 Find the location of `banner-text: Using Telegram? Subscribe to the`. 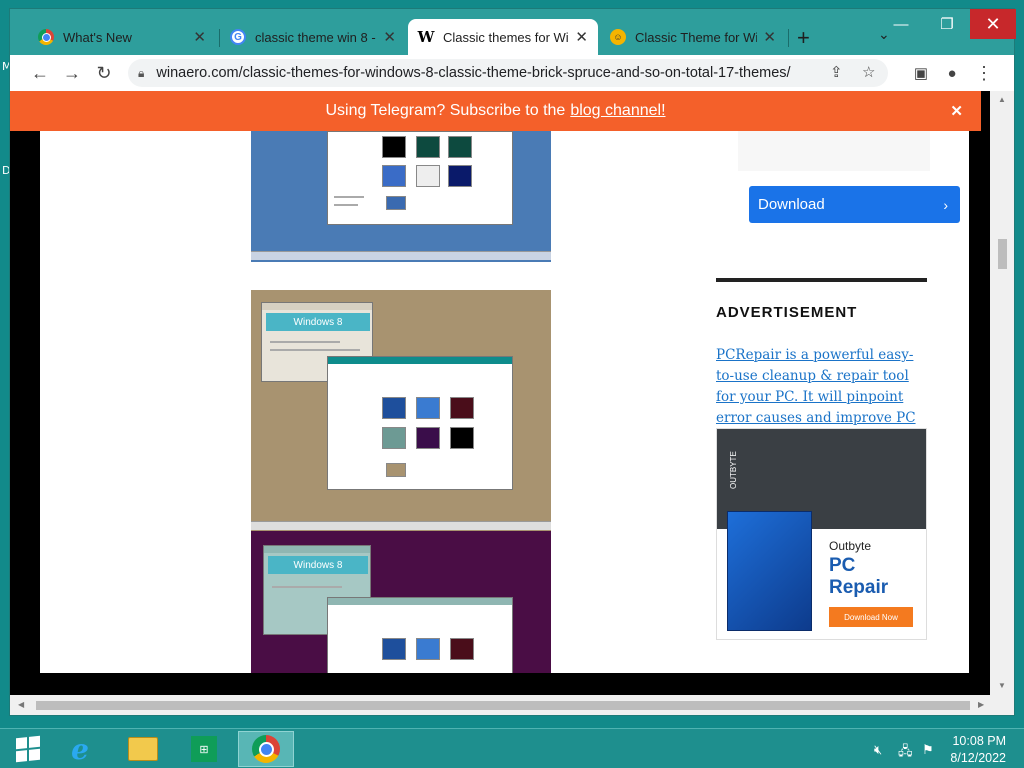

banner-text: Using Telegram? Subscribe to the is located at coordinates (445, 110).